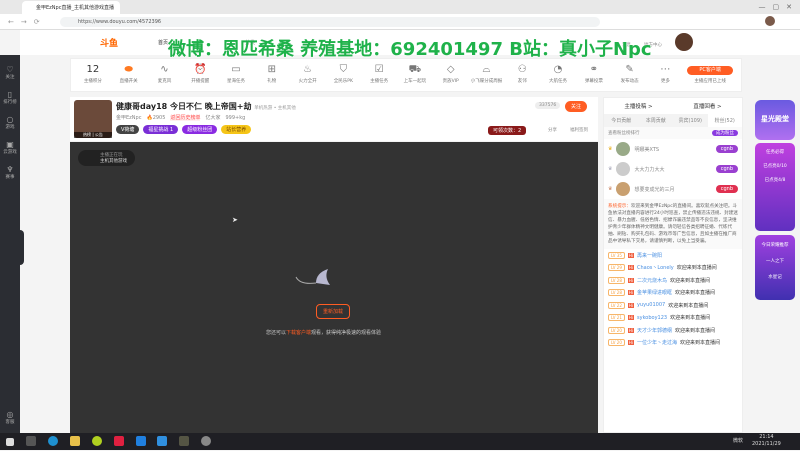  I want to click on chat-message: LV 20 Hi 一位少年丶走过海 欢迎来到本直播间, so click(673, 343).